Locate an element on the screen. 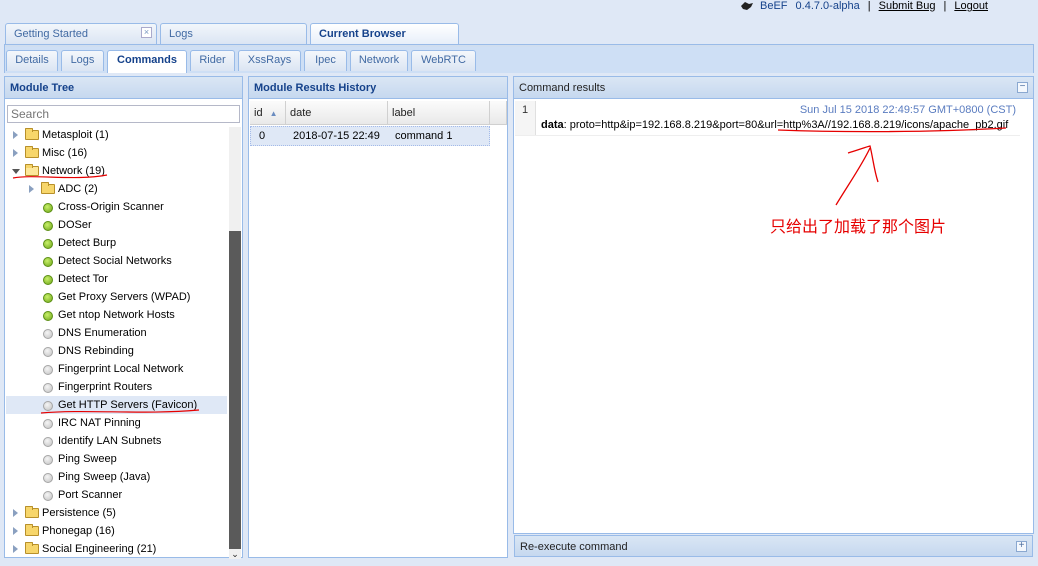 The height and width of the screenshot is (566, 1038). tab-rider: Rider is located at coordinates (212, 60).